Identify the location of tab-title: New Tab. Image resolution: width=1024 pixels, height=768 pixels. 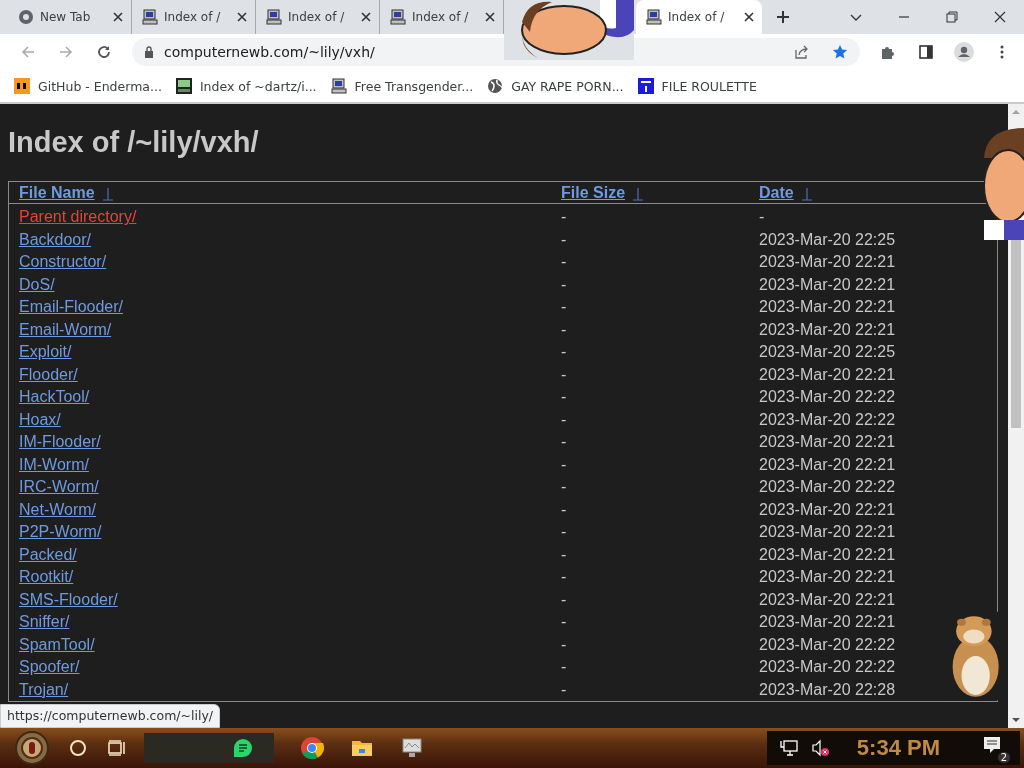
(66, 17).